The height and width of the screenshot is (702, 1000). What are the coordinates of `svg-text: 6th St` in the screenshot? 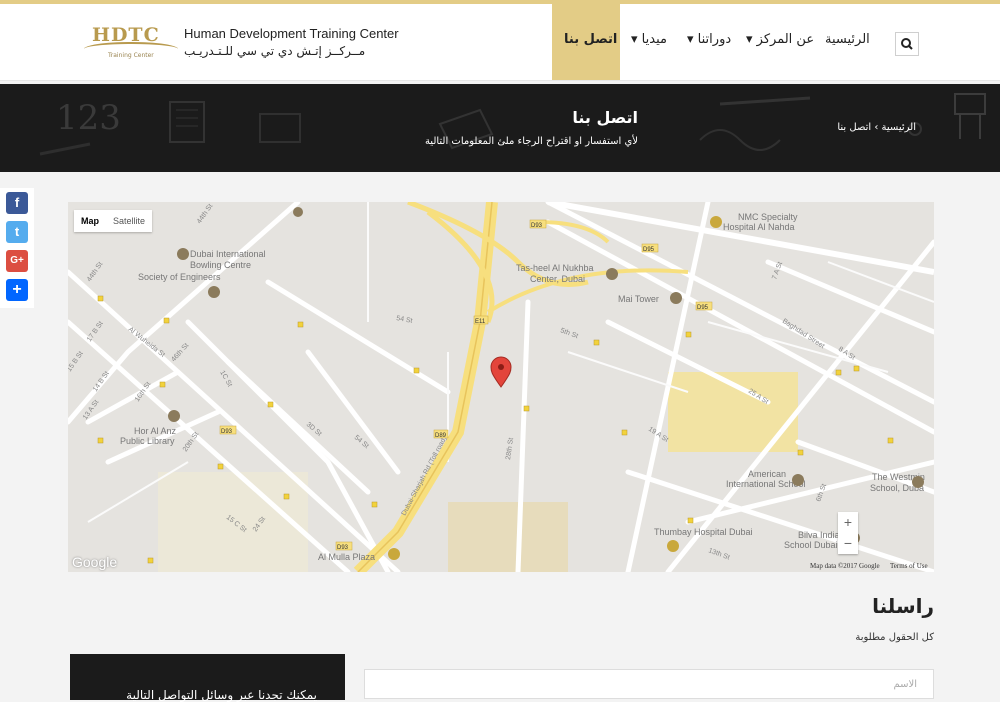 It's located at (821, 493).